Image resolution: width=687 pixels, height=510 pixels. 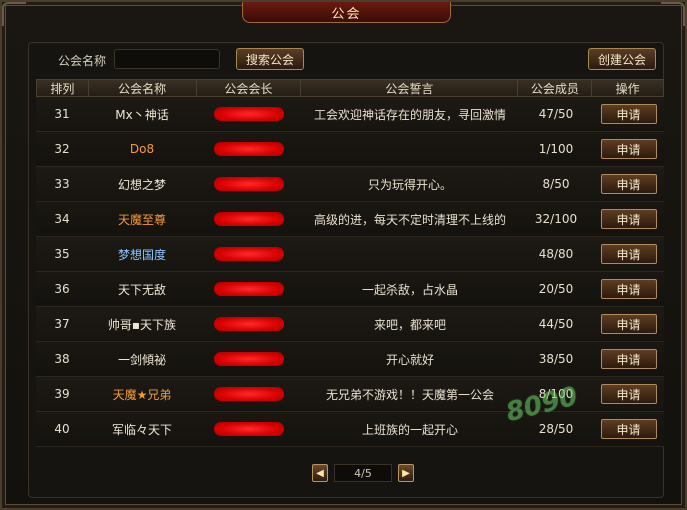 What do you see at coordinates (62, 394) in the screenshot?
I see `rank-cell: 39` at bounding box center [62, 394].